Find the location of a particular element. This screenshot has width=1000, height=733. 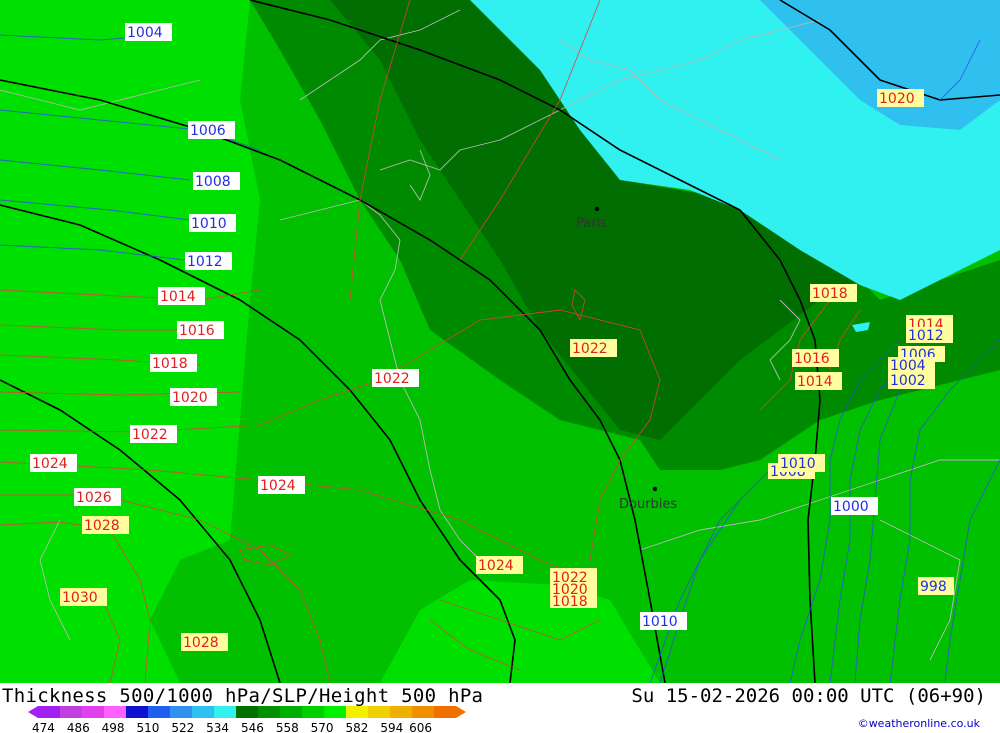

slp-label-text: 1002 is located at coordinates (908, 381).